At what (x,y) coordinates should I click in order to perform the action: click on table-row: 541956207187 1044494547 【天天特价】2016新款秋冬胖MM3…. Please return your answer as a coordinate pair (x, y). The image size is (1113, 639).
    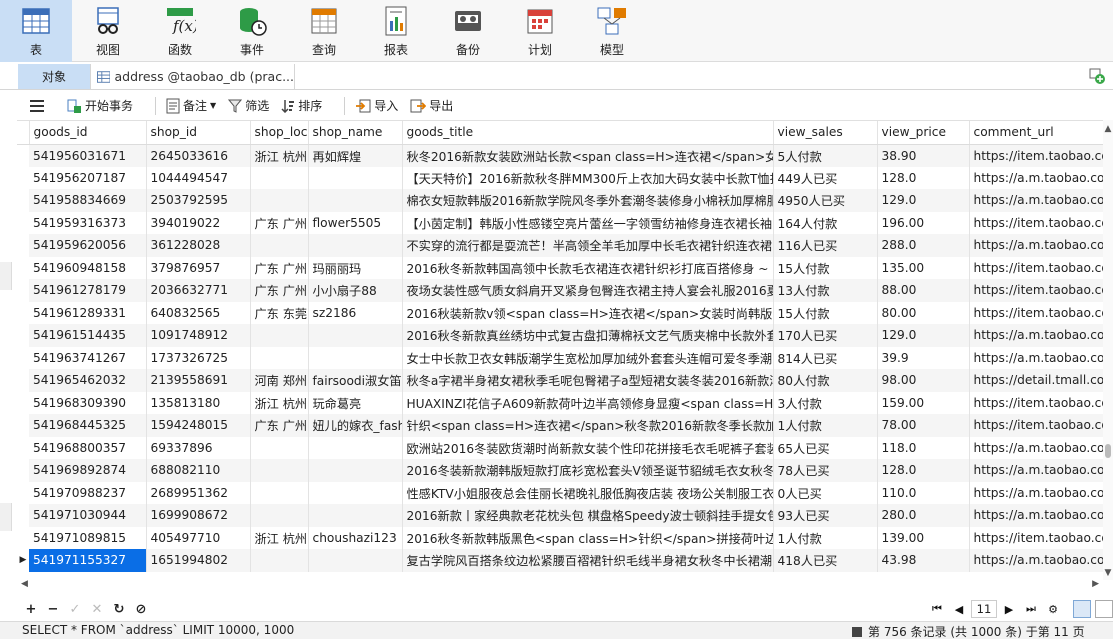
    Looking at the image, I should click on (560, 177).